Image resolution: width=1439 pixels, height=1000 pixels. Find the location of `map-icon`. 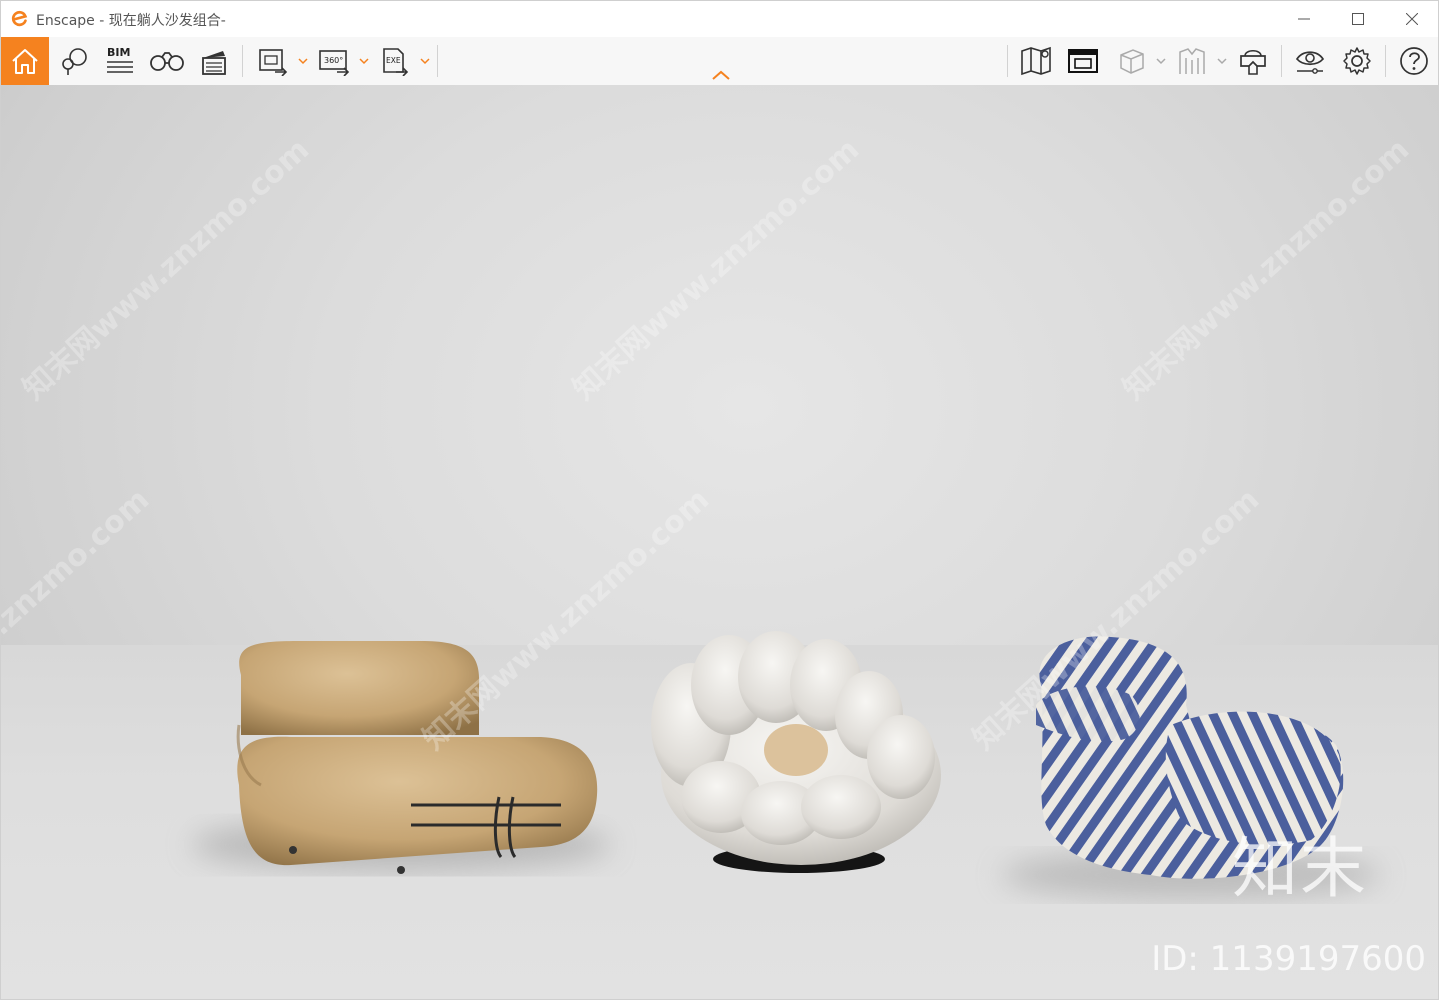

map-icon is located at coordinates (1036, 61).